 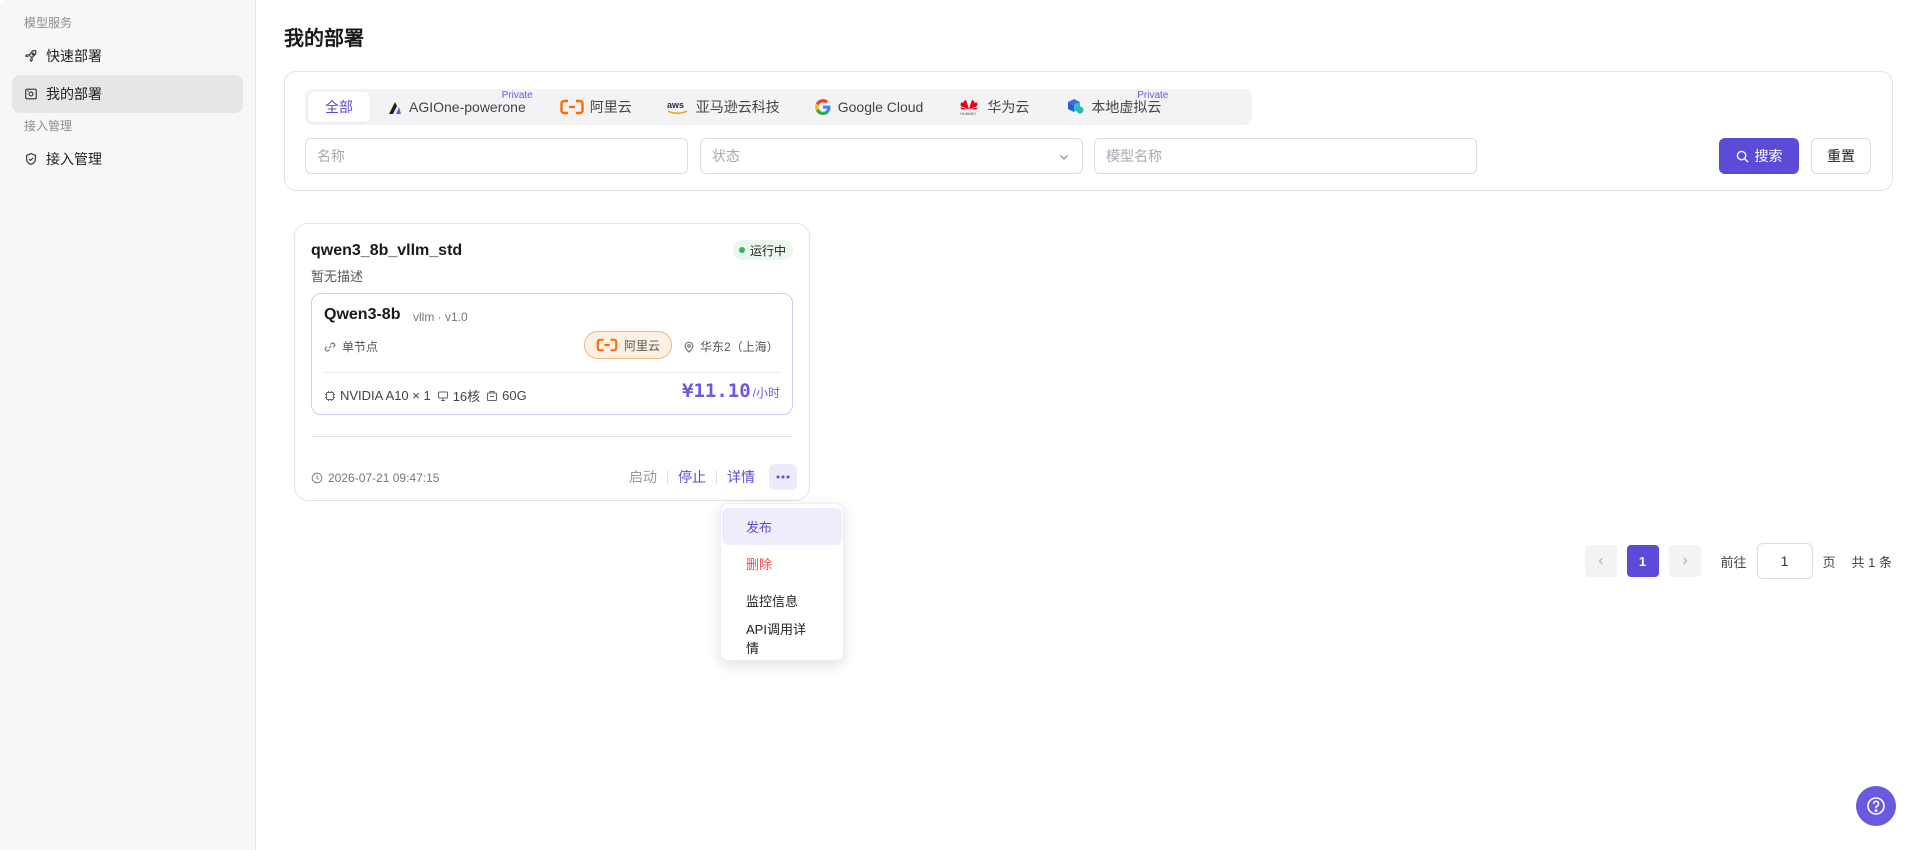 I want to click on tab-label: 华为云, so click(x=1008, y=107).